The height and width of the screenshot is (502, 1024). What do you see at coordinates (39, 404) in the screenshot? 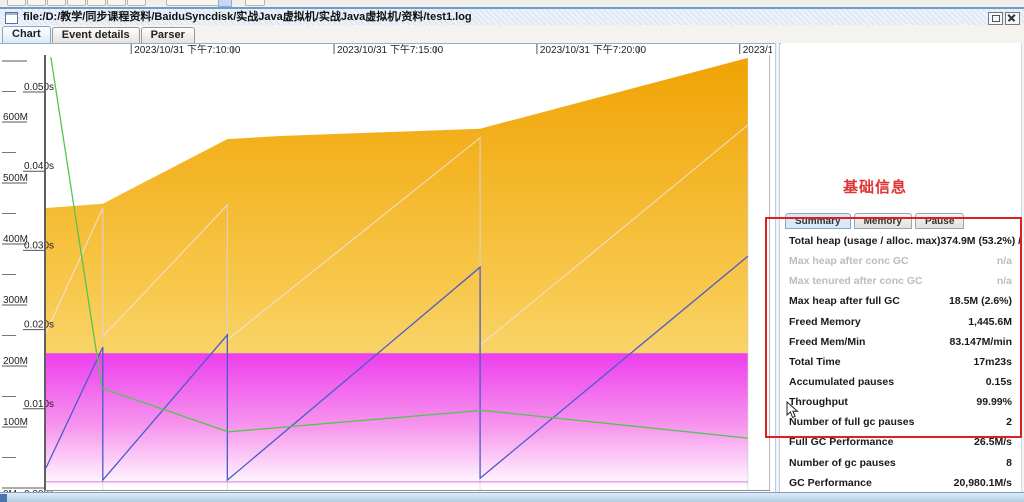
I see `y-axis-pause-label: 0.010s` at bounding box center [39, 404].